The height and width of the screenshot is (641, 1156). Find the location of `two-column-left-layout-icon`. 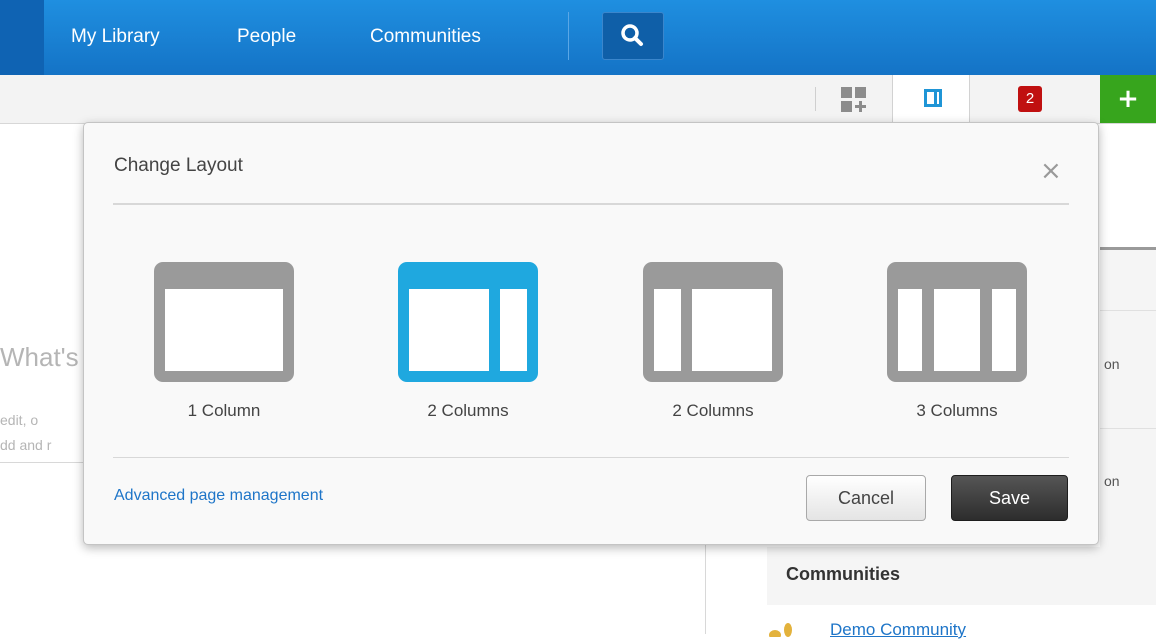

two-column-left-layout-icon is located at coordinates (468, 322).